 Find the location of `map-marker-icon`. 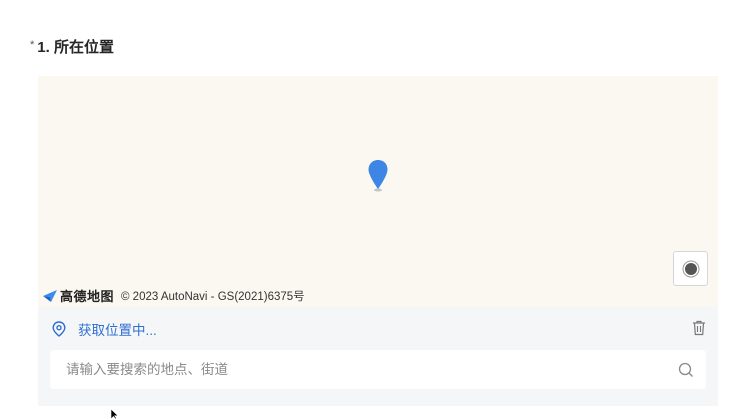

map-marker-icon is located at coordinates (378, 176).